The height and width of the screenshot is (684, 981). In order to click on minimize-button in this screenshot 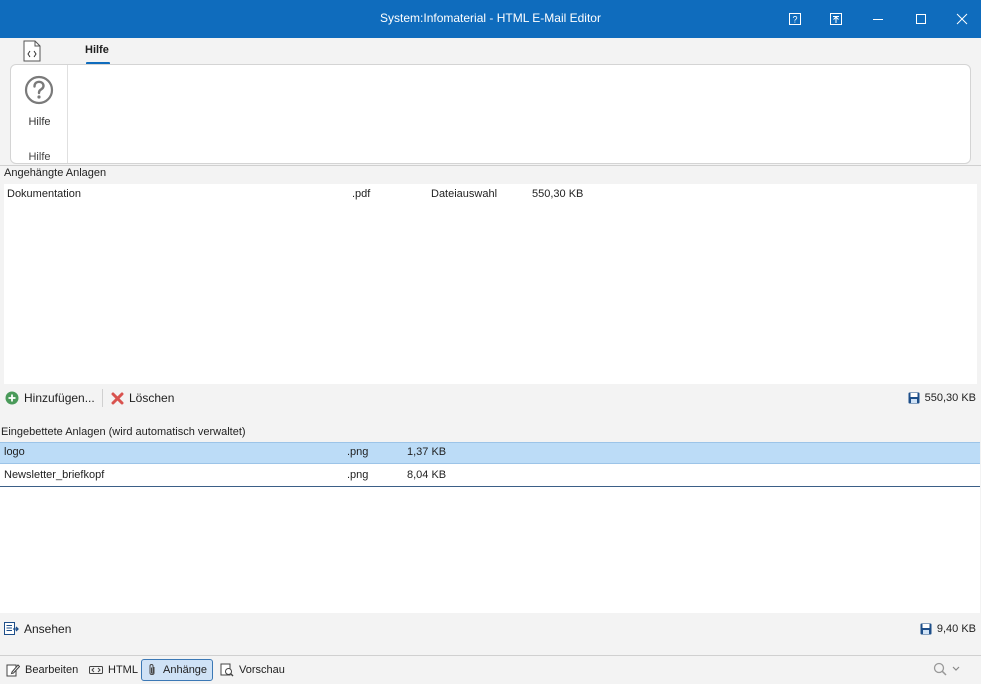, I will do `click(878, 19)`.